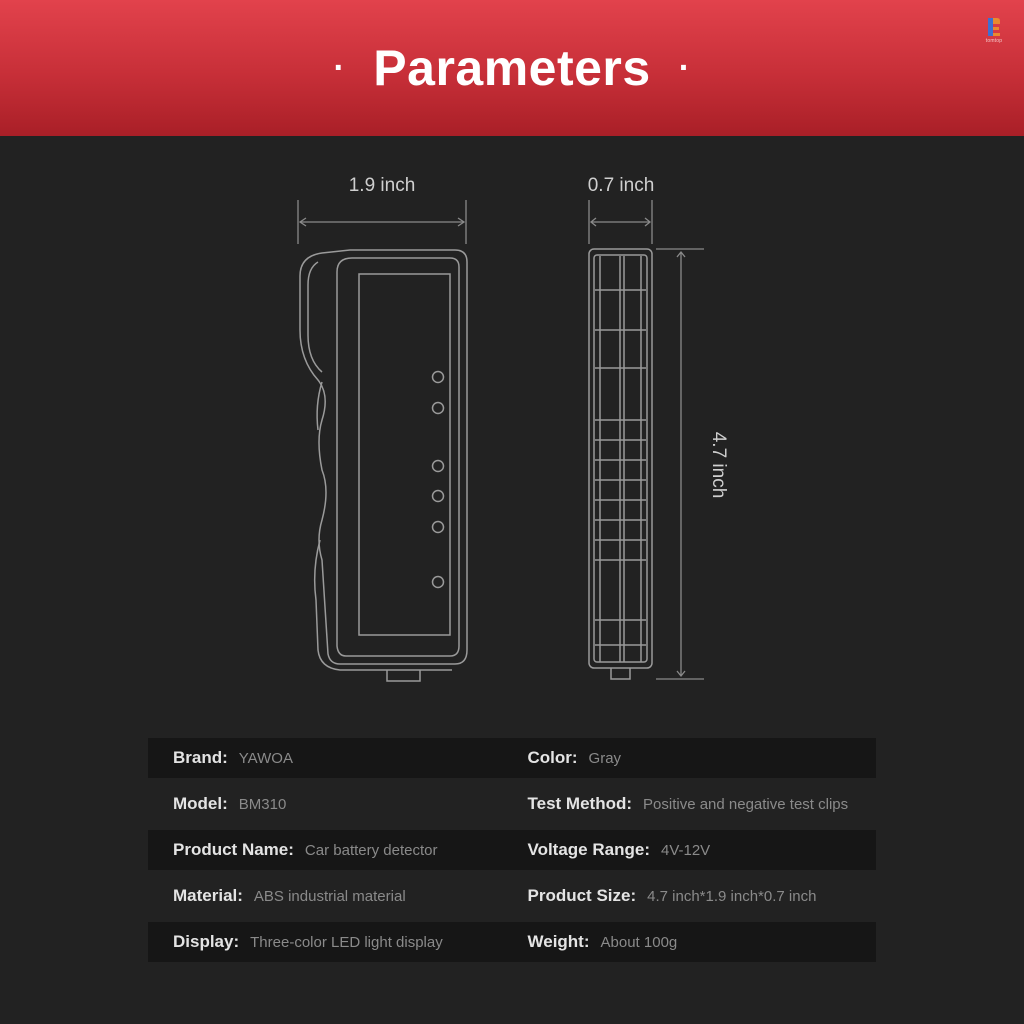 The image size is (1024, 1024). I want to click on spec-key-product-name: Product Name:, so click(233, 849).